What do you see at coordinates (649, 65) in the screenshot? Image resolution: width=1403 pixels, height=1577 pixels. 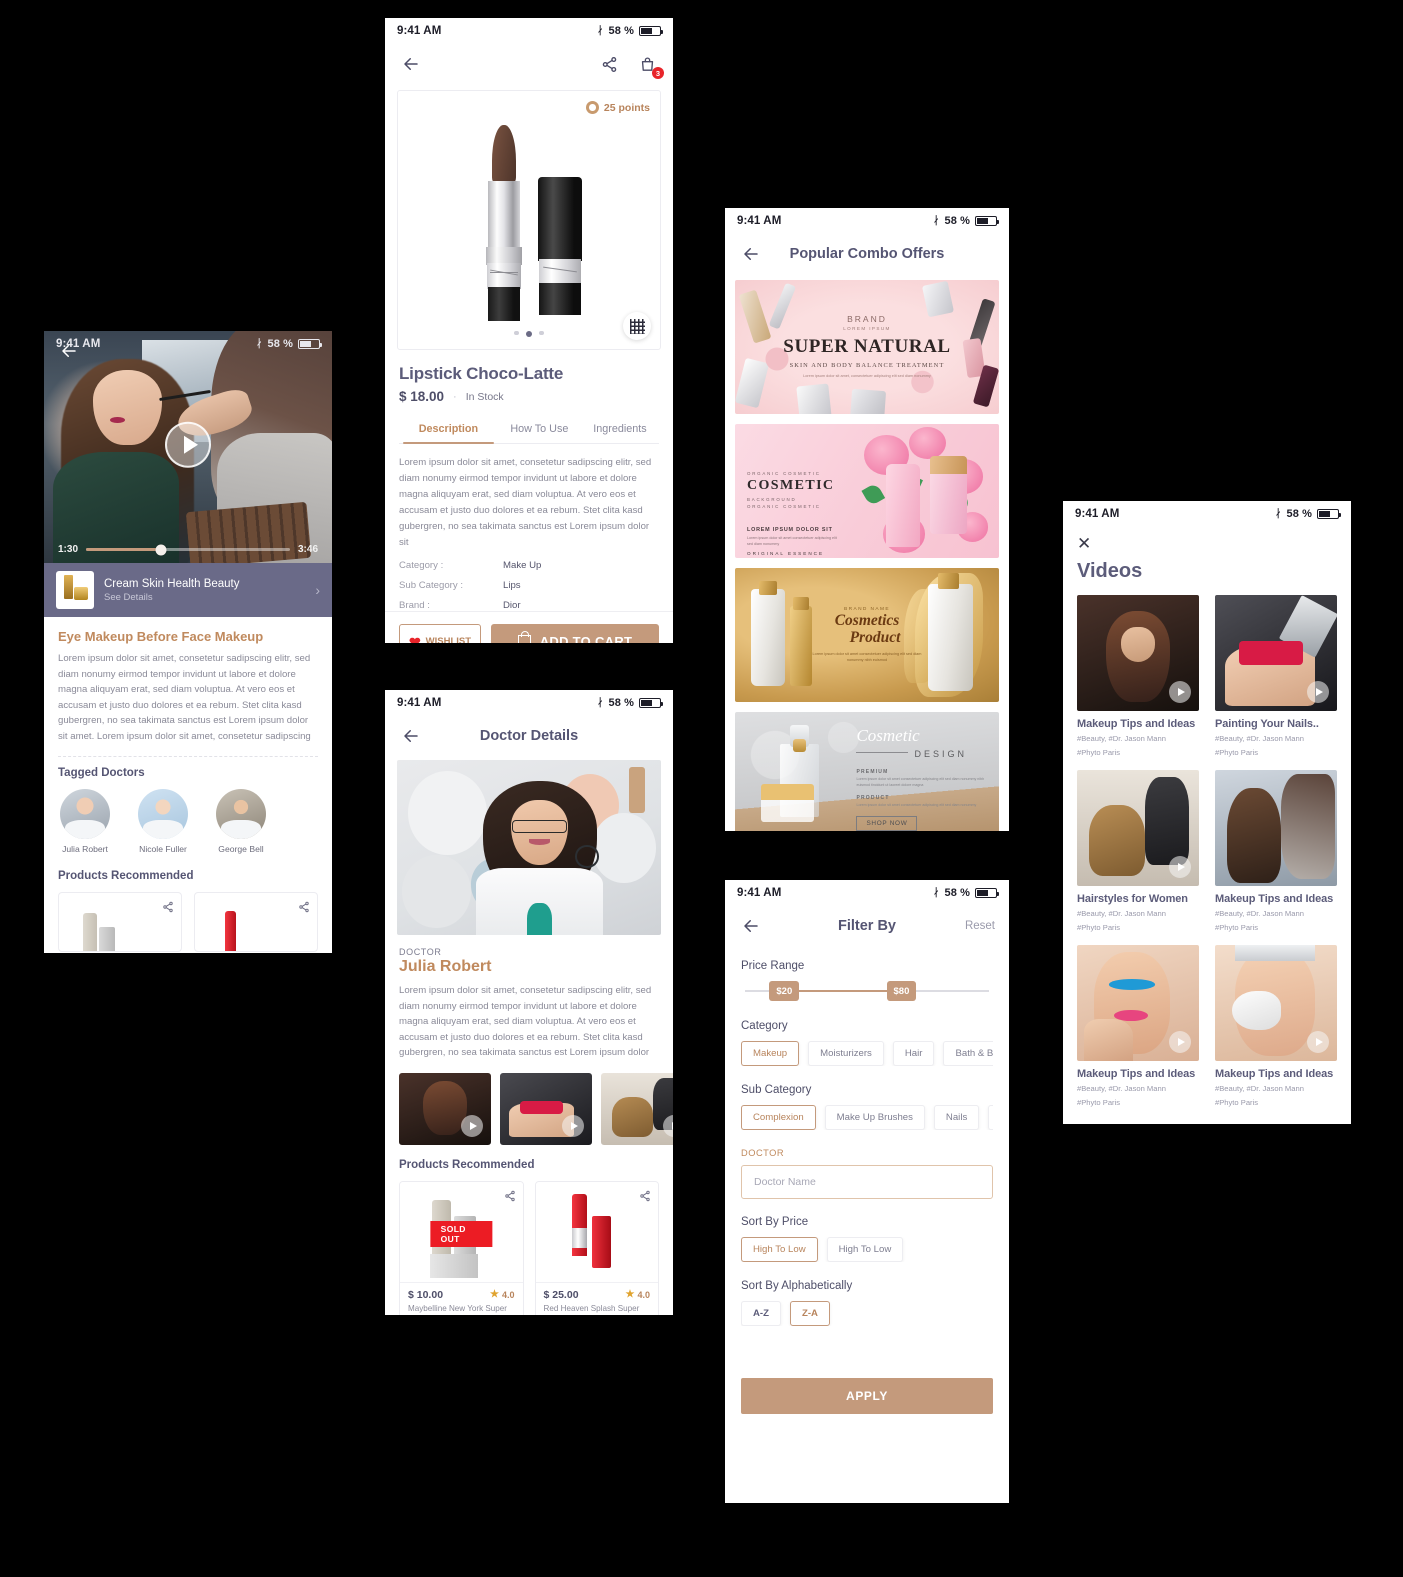 I see `cart-button: 3` at bounding box center [649, 65].